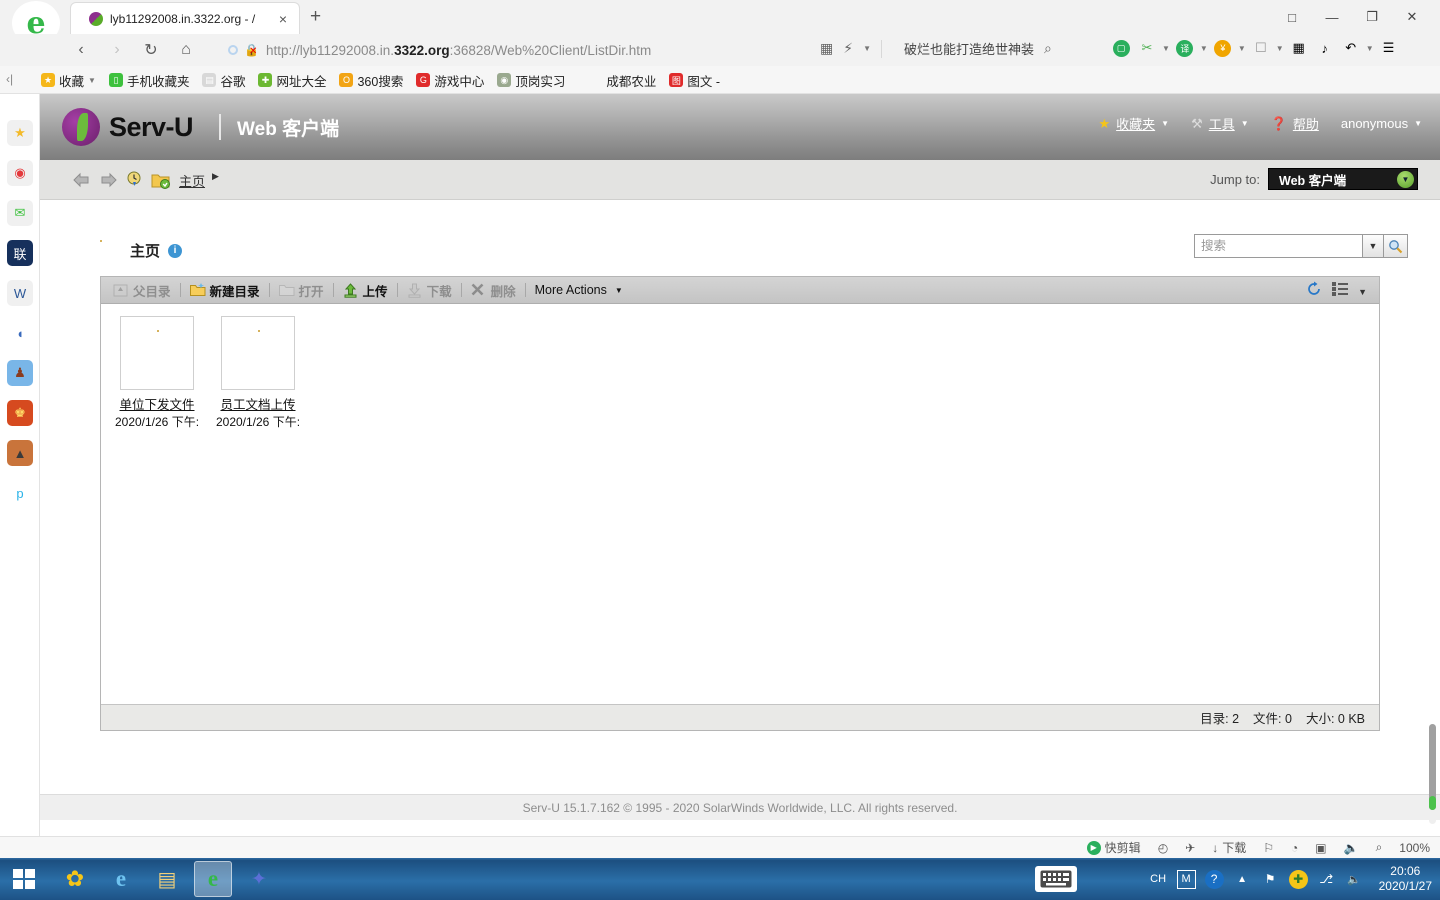 The image size is (1440, 900). Describe the element at coordinates (1048, 48) in the screenshot. I see `search-icon: ⌕` at that location.